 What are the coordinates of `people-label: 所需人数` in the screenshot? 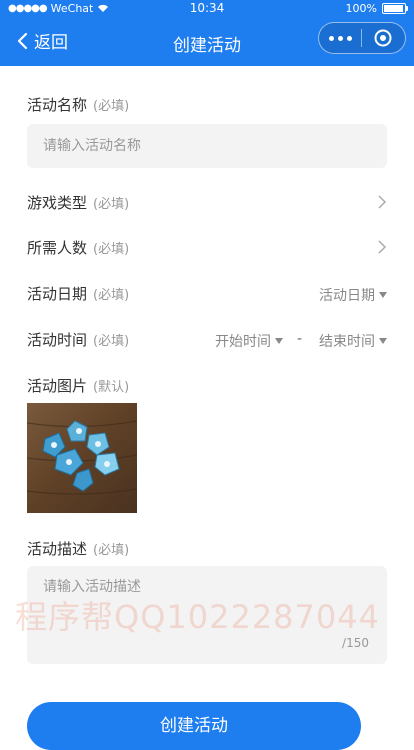 It's located at (57, 248).